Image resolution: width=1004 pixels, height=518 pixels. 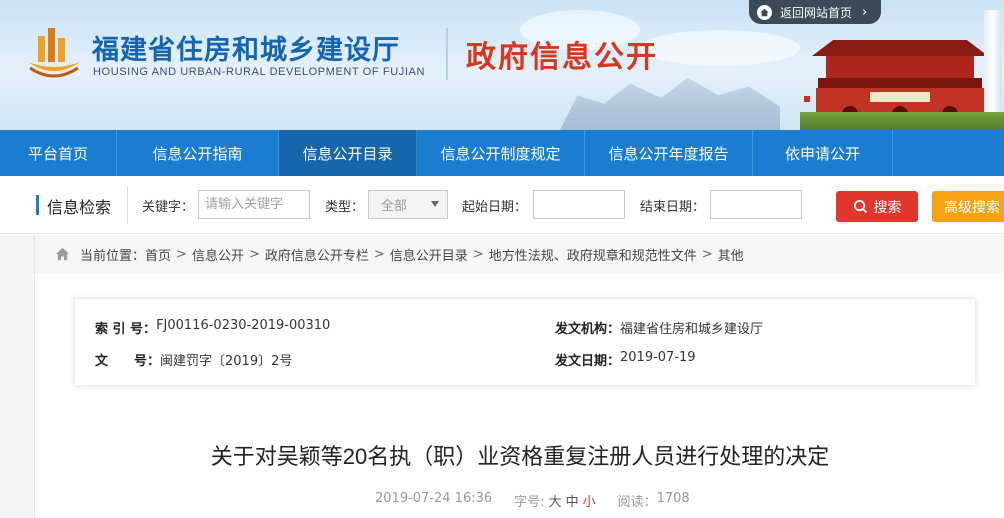 I want to click on views-count: 1708, so click(x=673, y=498).